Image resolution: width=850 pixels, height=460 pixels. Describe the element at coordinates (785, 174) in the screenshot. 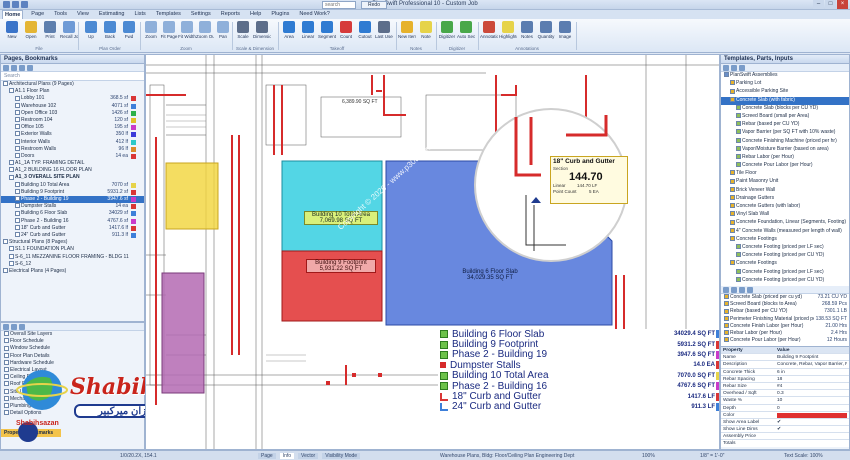

I see `template-tree-item: Tile Floor` at that location.